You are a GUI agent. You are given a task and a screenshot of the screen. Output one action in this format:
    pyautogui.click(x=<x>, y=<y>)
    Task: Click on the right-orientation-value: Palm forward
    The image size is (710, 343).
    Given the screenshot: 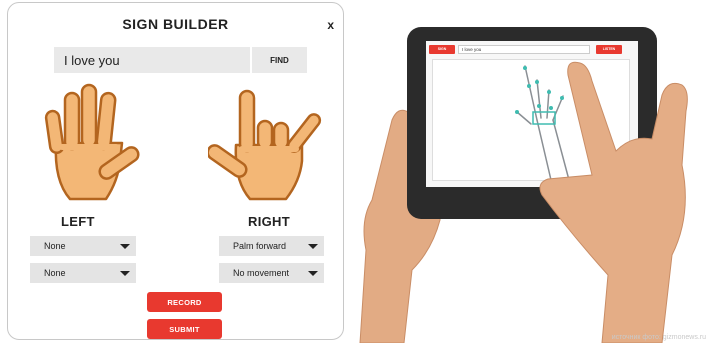 What is the action you would take?
    pyautogui.click(x=260, y=246)
    